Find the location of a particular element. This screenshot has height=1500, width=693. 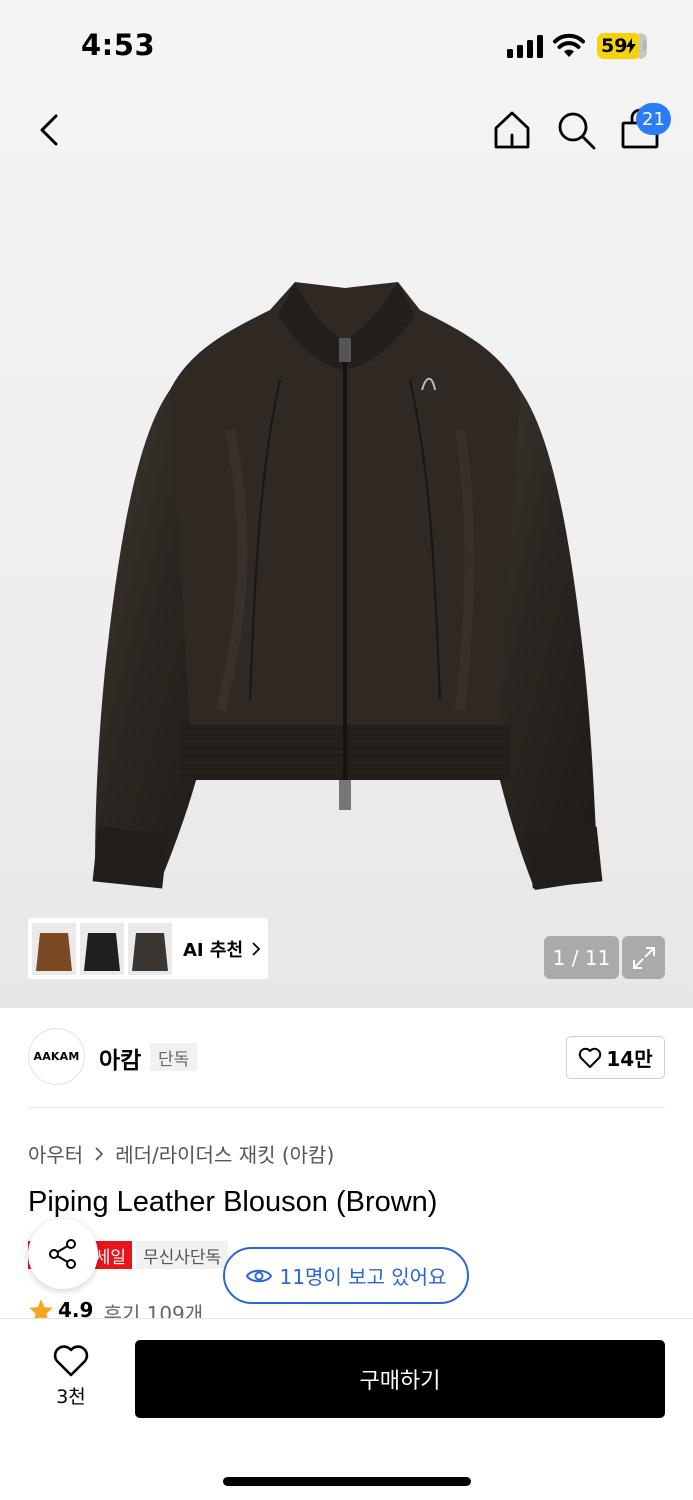

exclusive-tag: 무신사단독 is located at coordinates (182, 1255).